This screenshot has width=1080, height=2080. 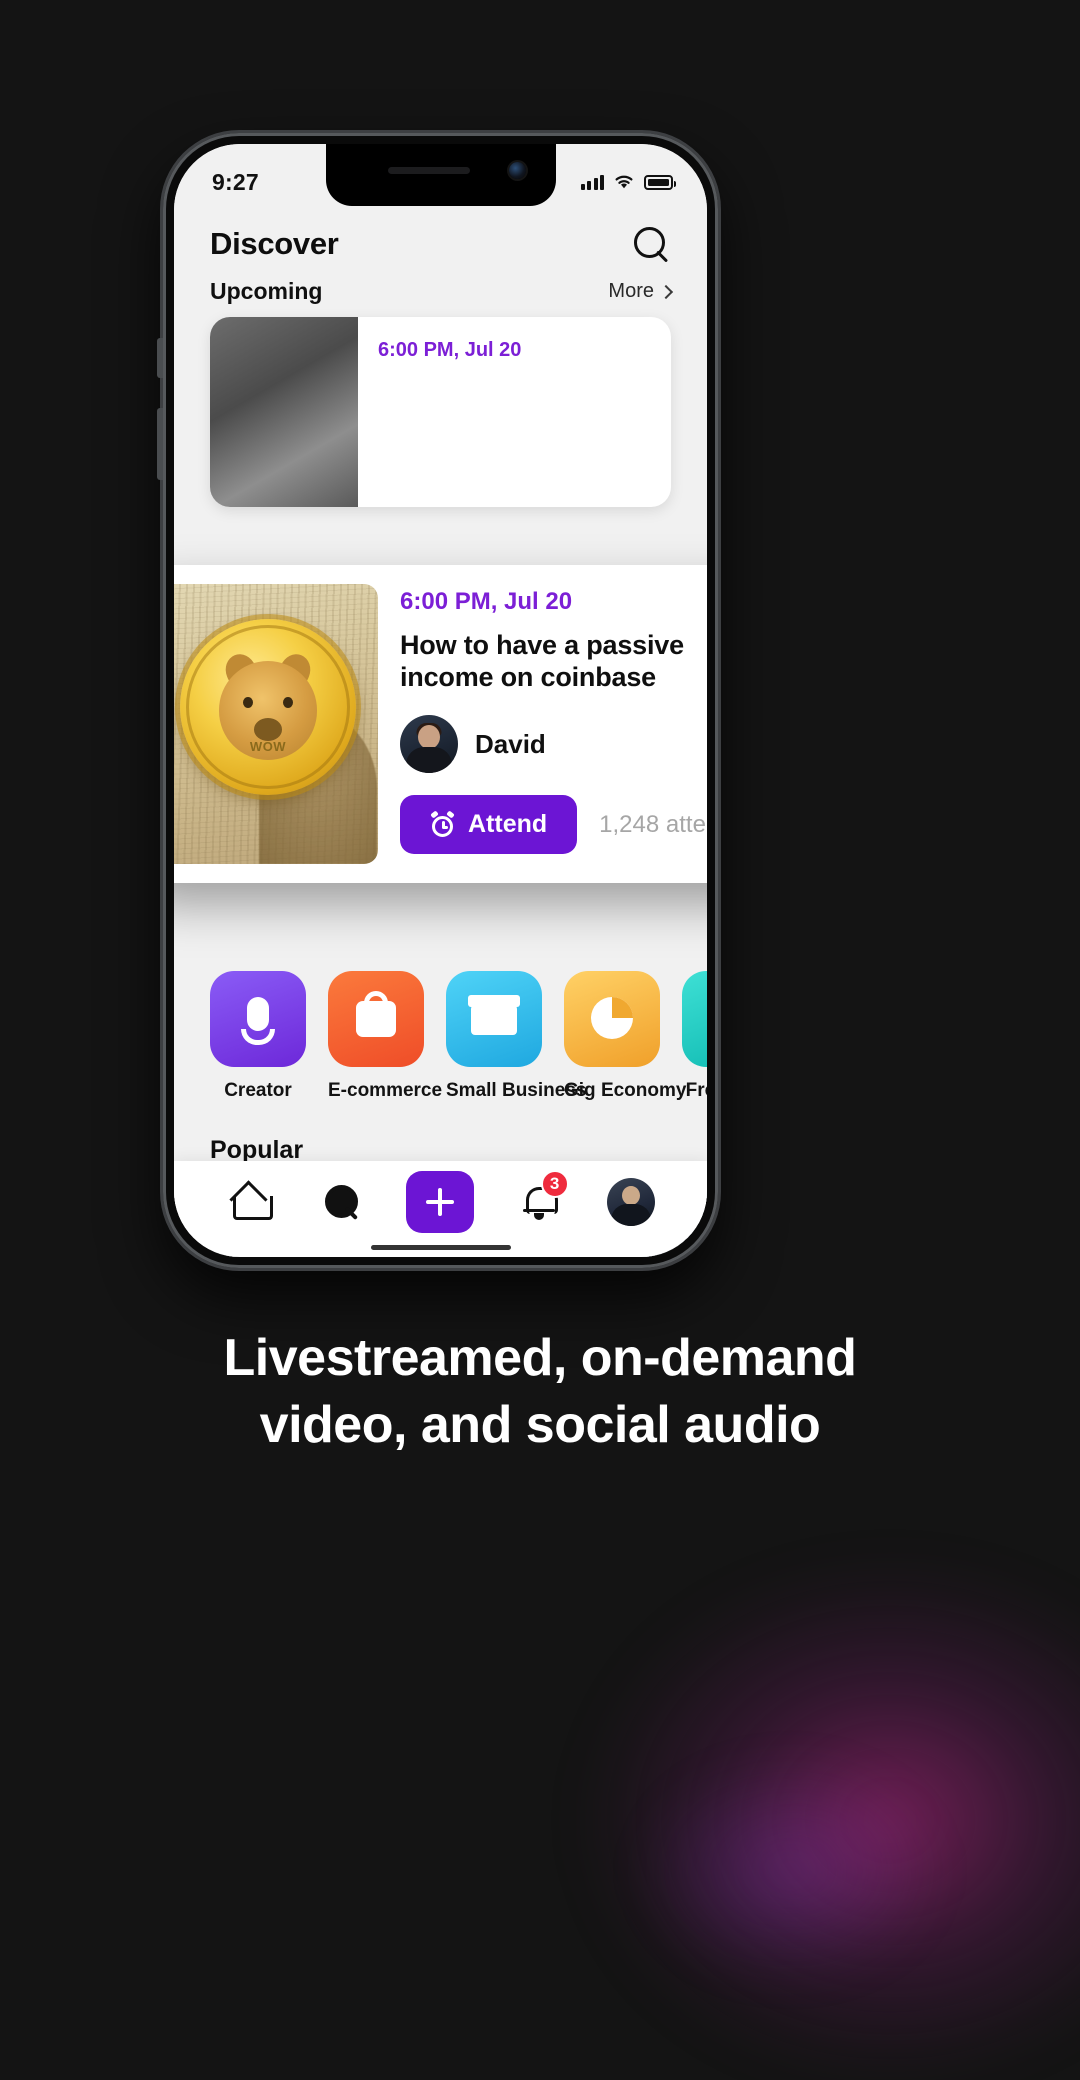 I want to click on dogecoin-icon: WOW, so click(x=268, y=707).